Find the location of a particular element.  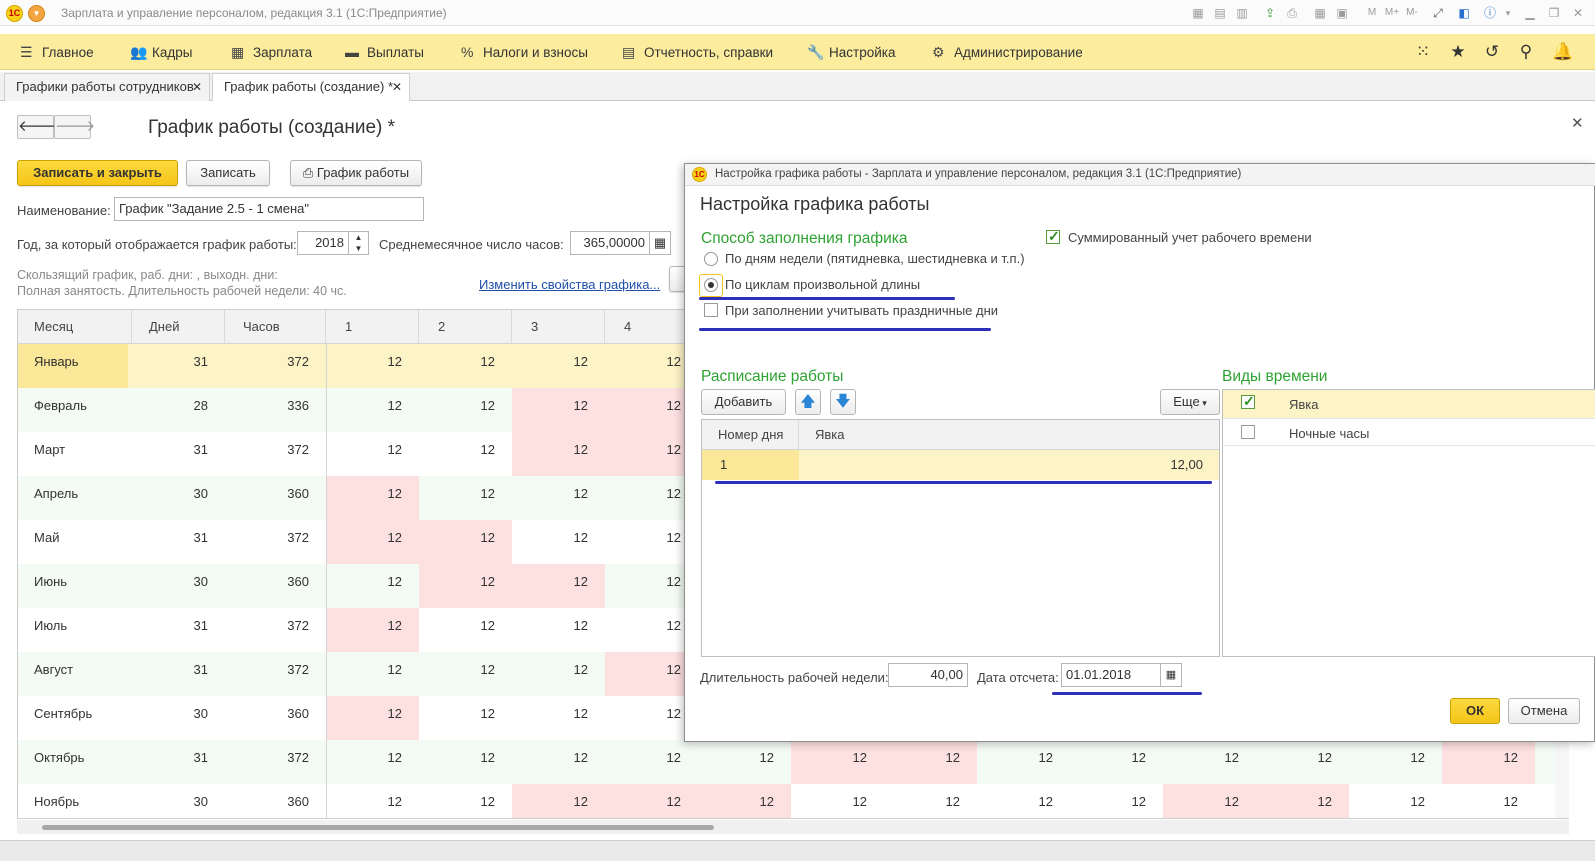

year-field: 2018 is located at coordinates (323, 243).